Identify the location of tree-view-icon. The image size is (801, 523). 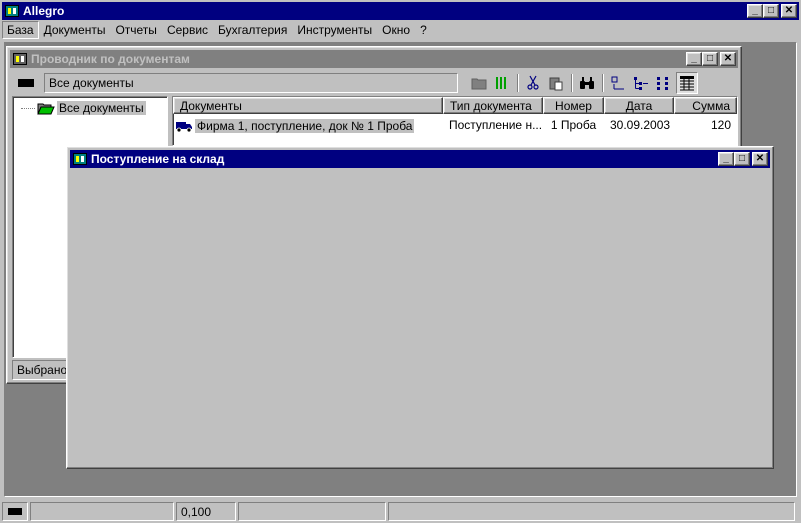
(641, 83).